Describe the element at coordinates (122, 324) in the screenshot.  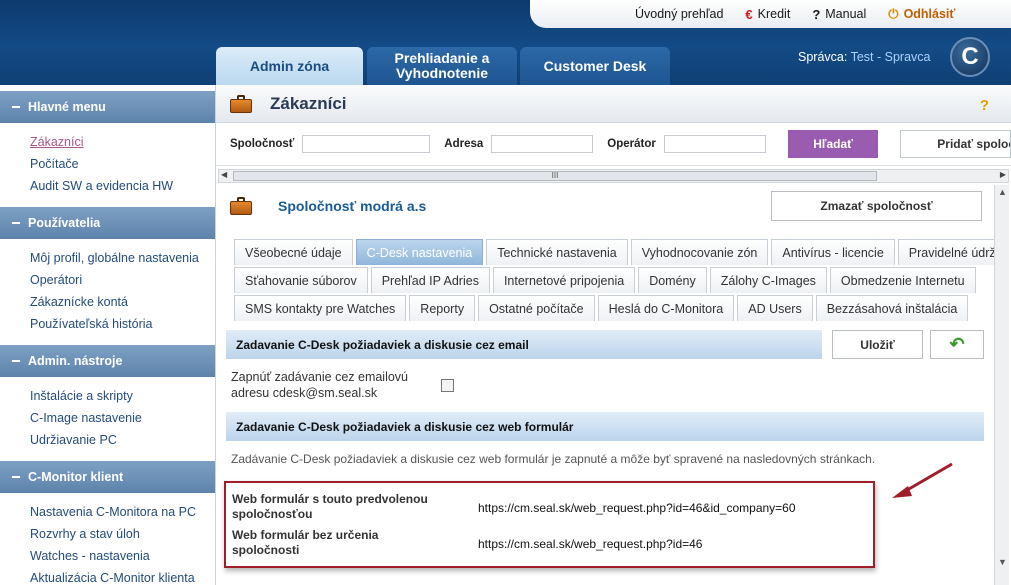
I see `sidebar-item-user-history: Používateľská história` at that location.